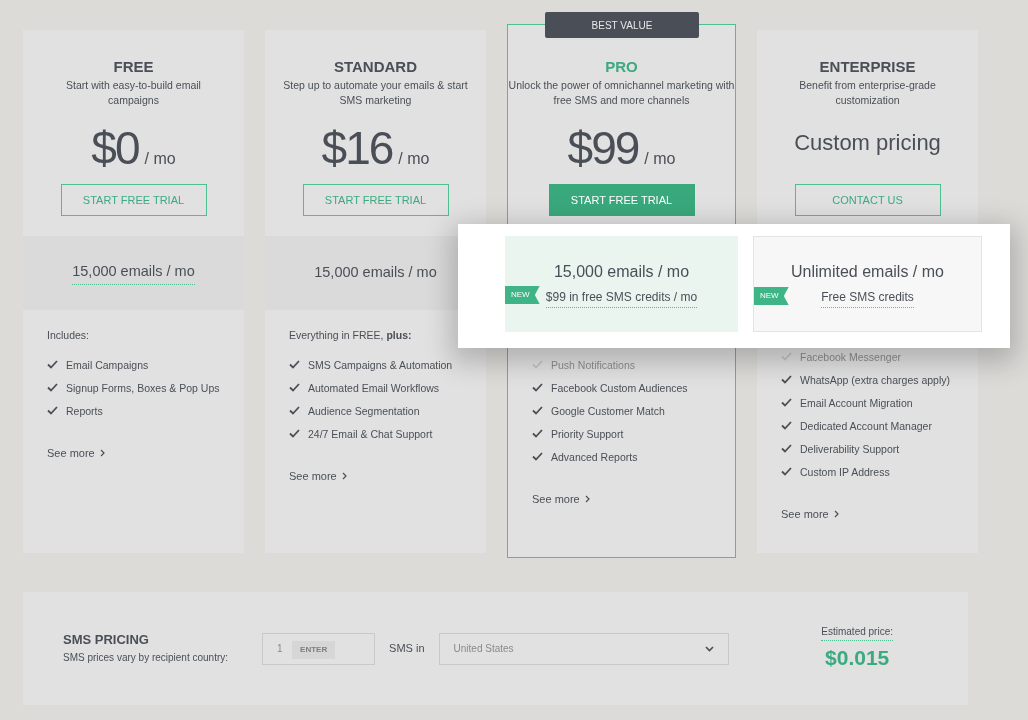 This screenshot has width=1028, height=720. Describe the element at coordinates (608, 411) in the screenshot. I see `feature-item: Google Customer Match` at that location.